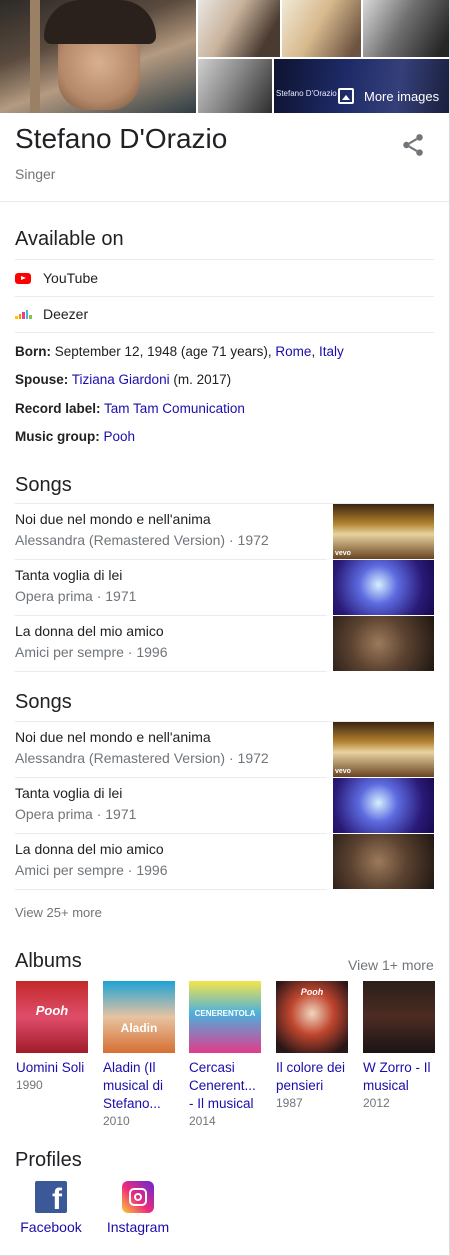 The width and height of the screenshot is (450, 1256). I want to click on entity-subtitle: Singer, so click(35, 174).